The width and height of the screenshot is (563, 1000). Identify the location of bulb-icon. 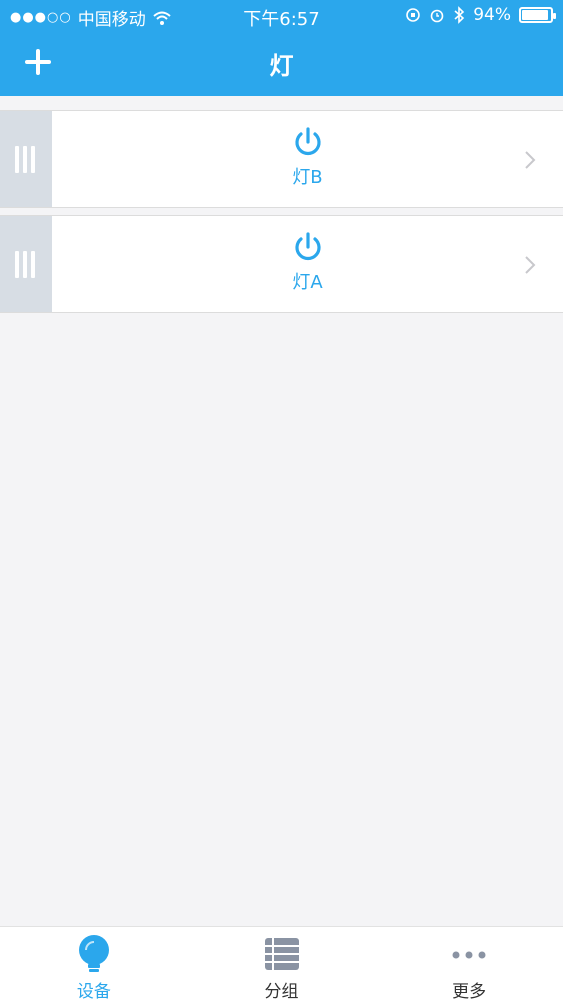
(93, 953).